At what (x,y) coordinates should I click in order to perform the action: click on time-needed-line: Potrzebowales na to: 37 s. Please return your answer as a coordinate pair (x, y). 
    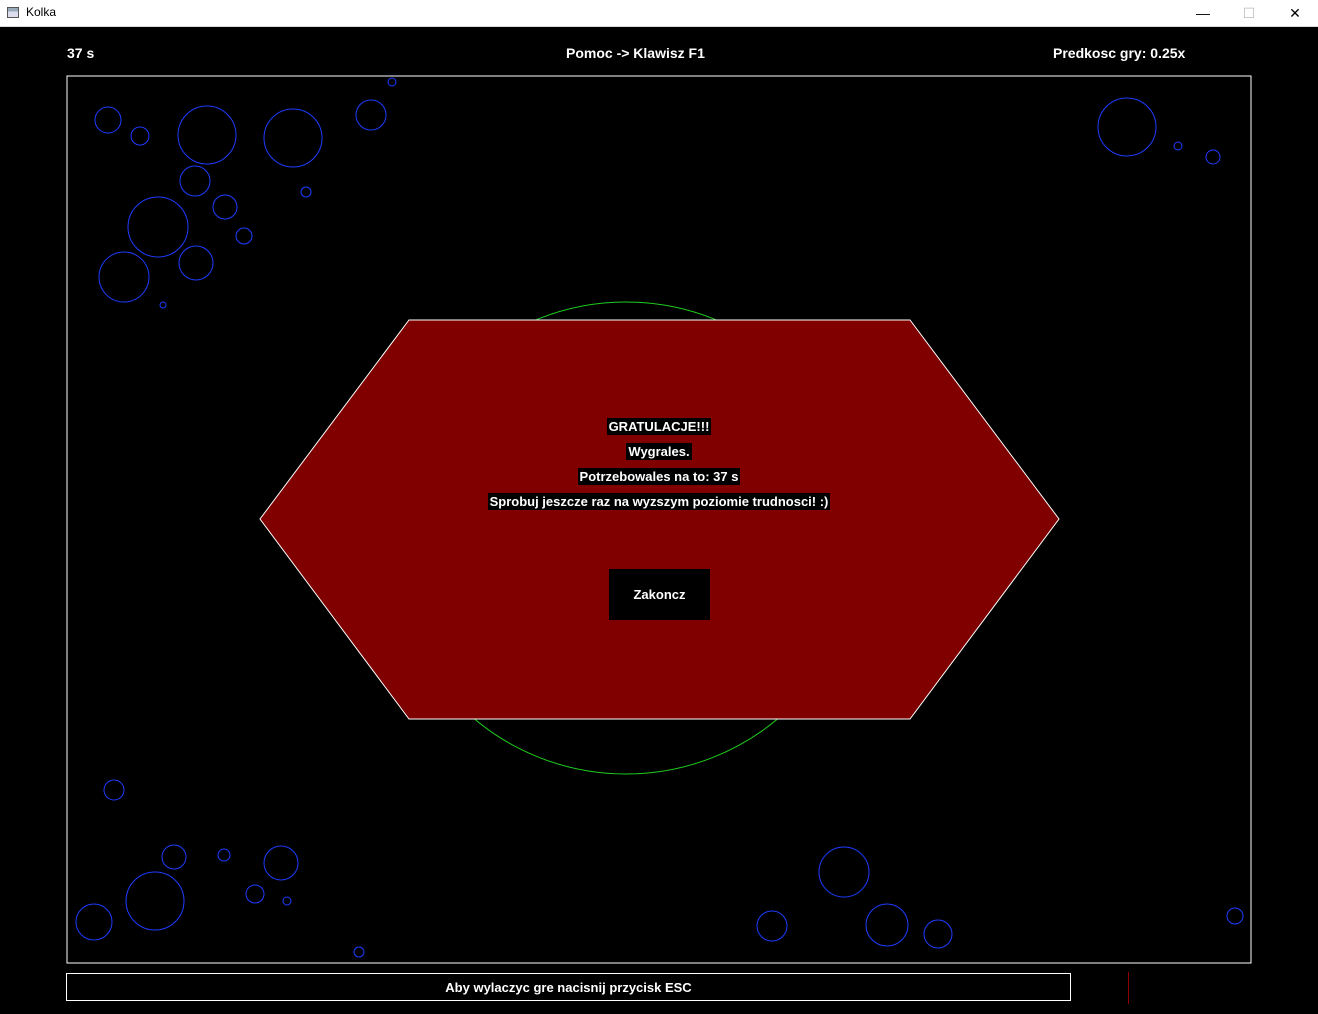
    Looking at the image, I should click on (659, 476).